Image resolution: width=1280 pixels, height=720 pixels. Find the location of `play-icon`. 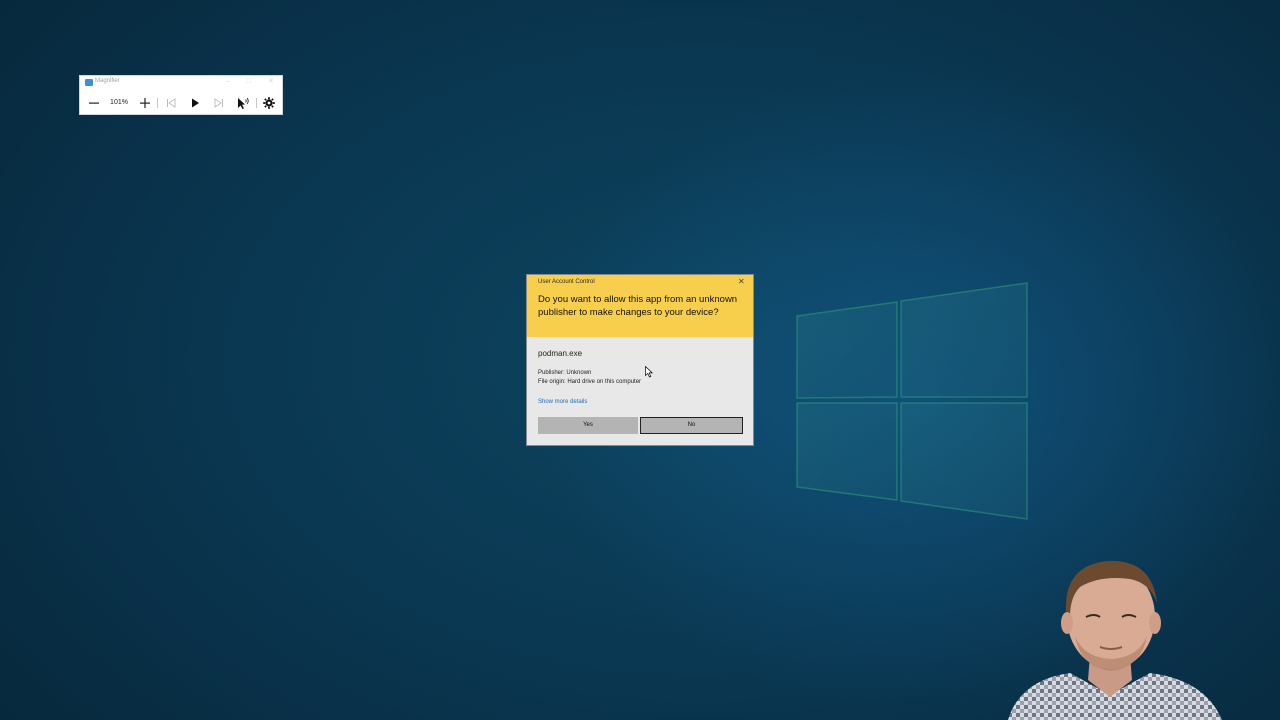

play-icon is located at coordinates (195, 103).